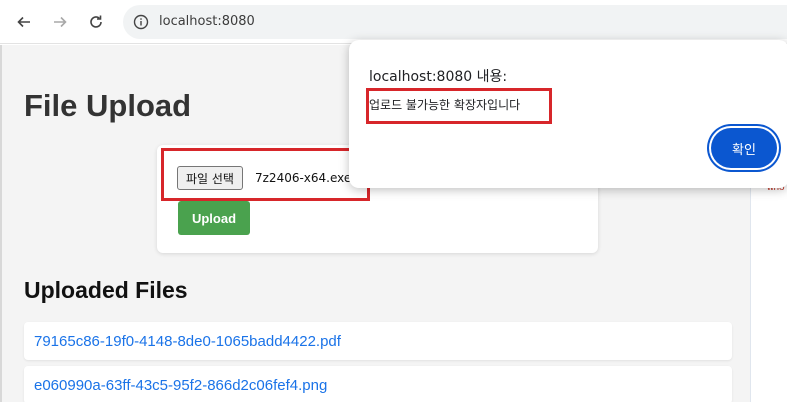 The image size is (787, 402). What do you see at coordinates (214, 218) in the screenshot?
I see `upload-button: Upload` at bounding box center [214, 218].